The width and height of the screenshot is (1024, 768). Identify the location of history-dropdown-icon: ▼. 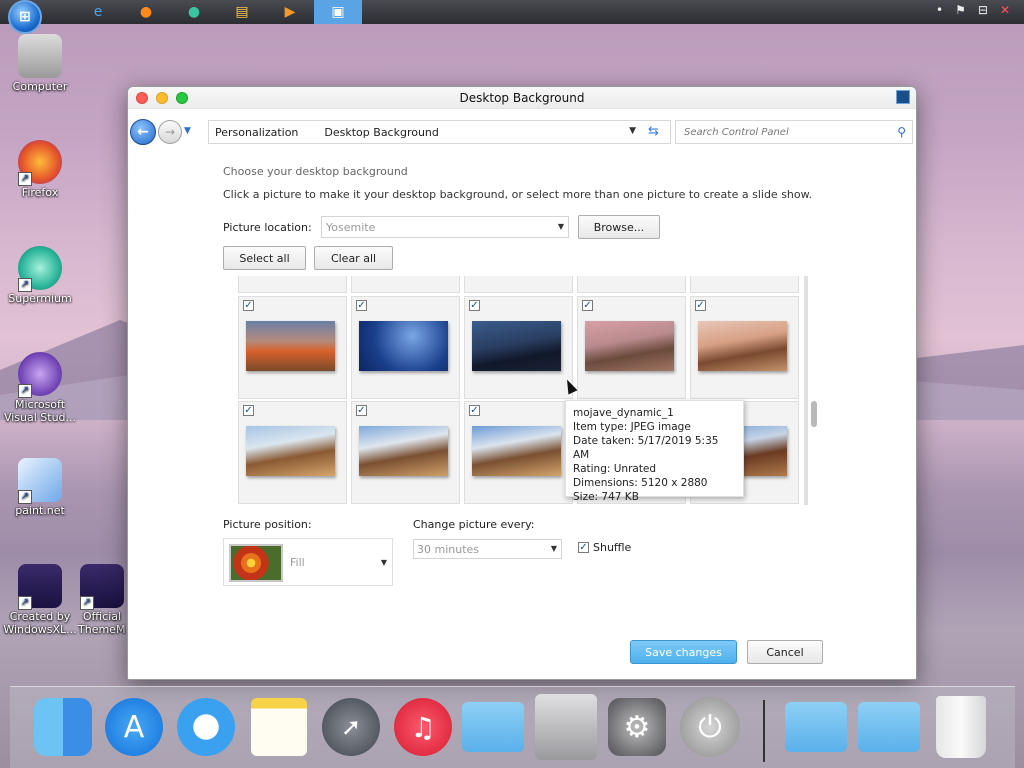
(187, 131).